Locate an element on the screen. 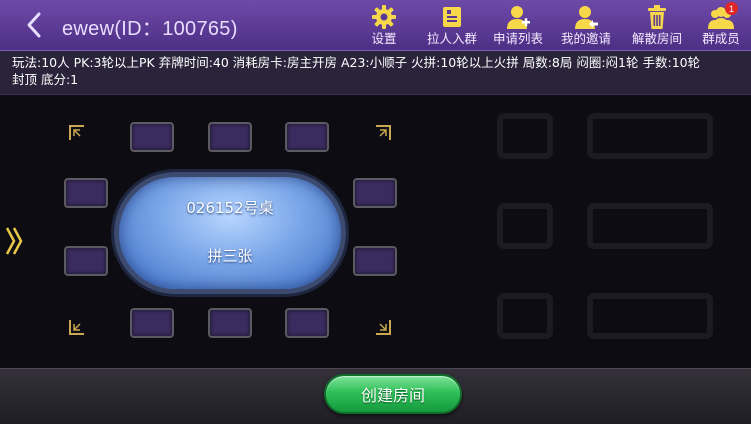  group-members-icon: 1 is located at coordinates (723, 16).